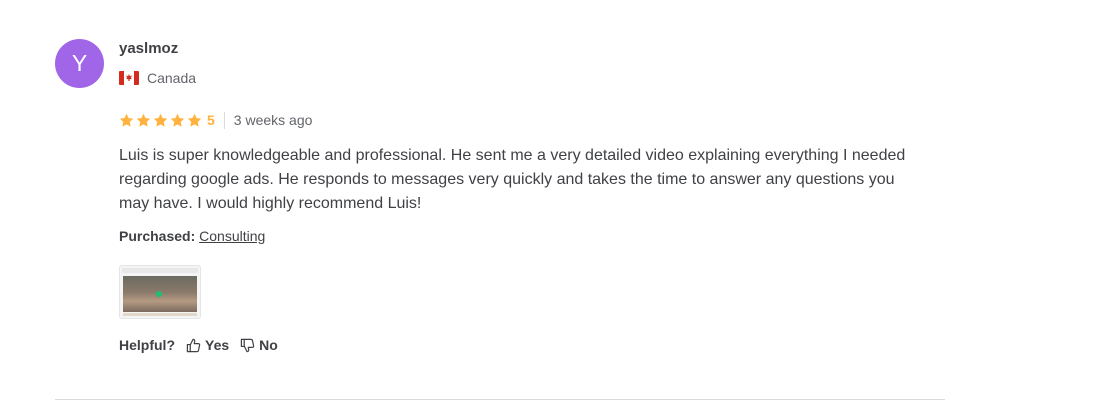  I want to click on purchased-info: Purchased: Consulting, so click(192, 236).